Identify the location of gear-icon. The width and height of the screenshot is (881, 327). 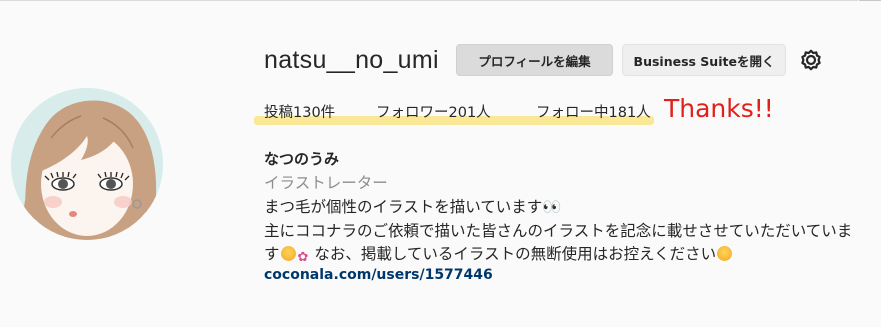
(811, 60).